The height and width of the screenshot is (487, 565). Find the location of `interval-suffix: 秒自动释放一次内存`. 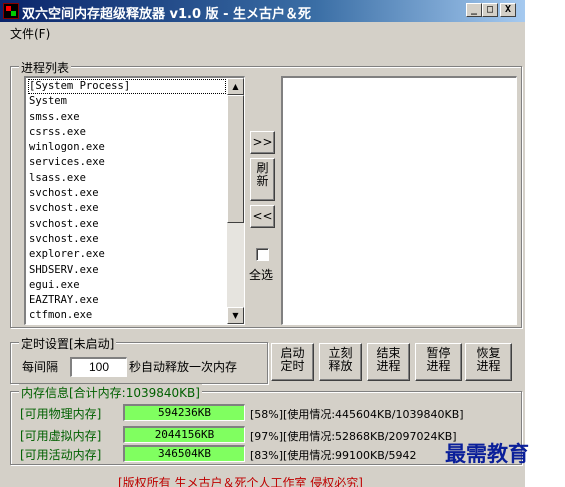

interval-suffix: 秒自动释放一次内存 is located at coordinates (183, 367).